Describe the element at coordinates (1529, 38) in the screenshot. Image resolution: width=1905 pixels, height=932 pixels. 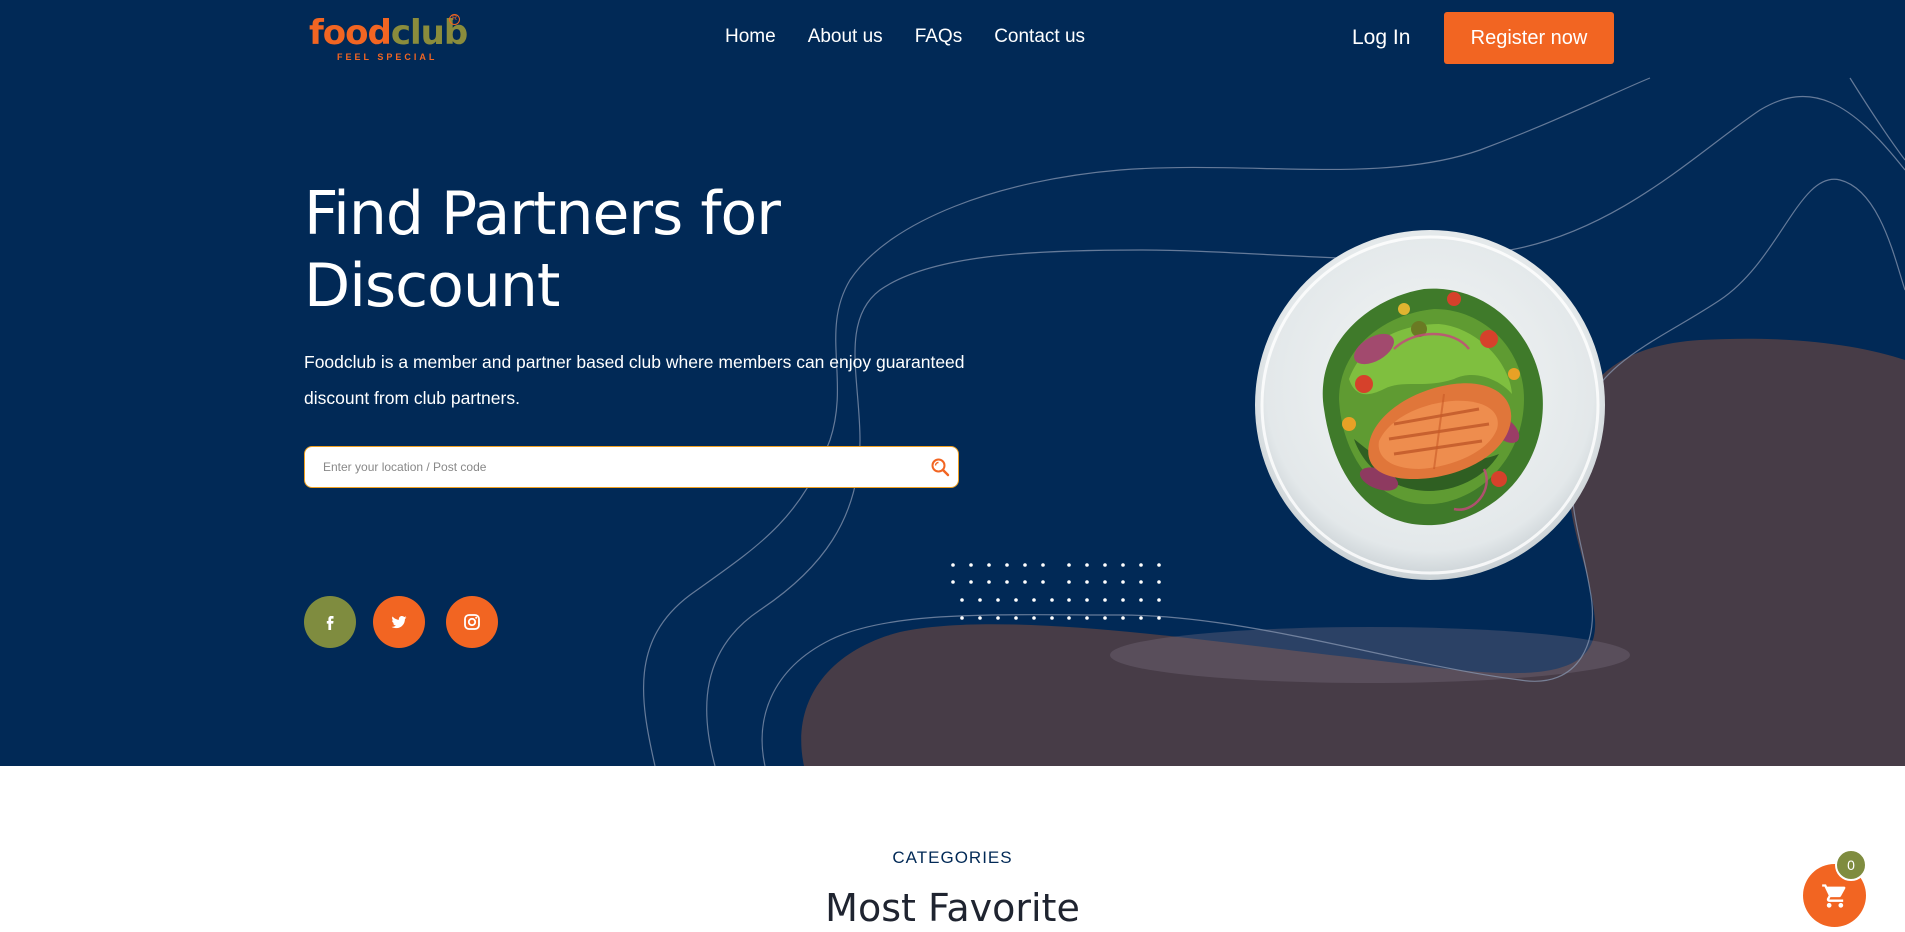
I see `register-button: Register now` at that location.